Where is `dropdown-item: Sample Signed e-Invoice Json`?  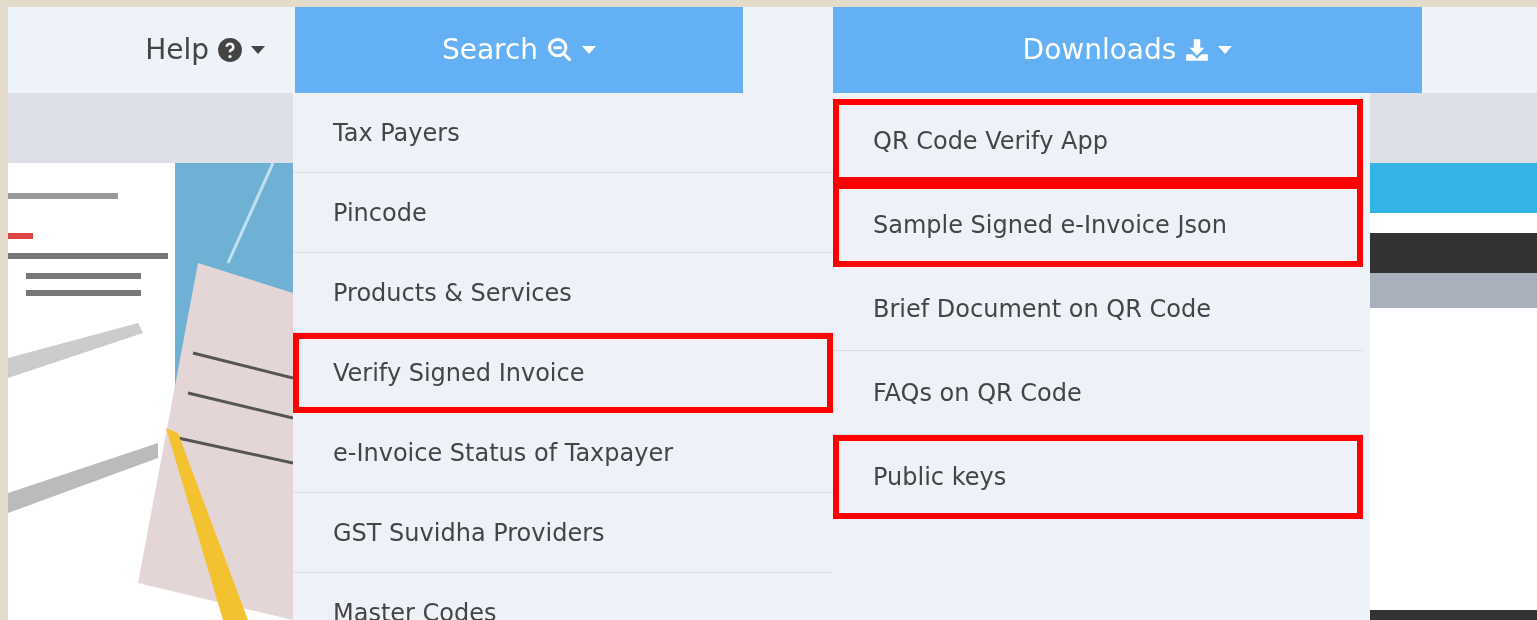 dropdown-item: Sample Signed e-Invoice Json is located at coordinates (1098, 225).